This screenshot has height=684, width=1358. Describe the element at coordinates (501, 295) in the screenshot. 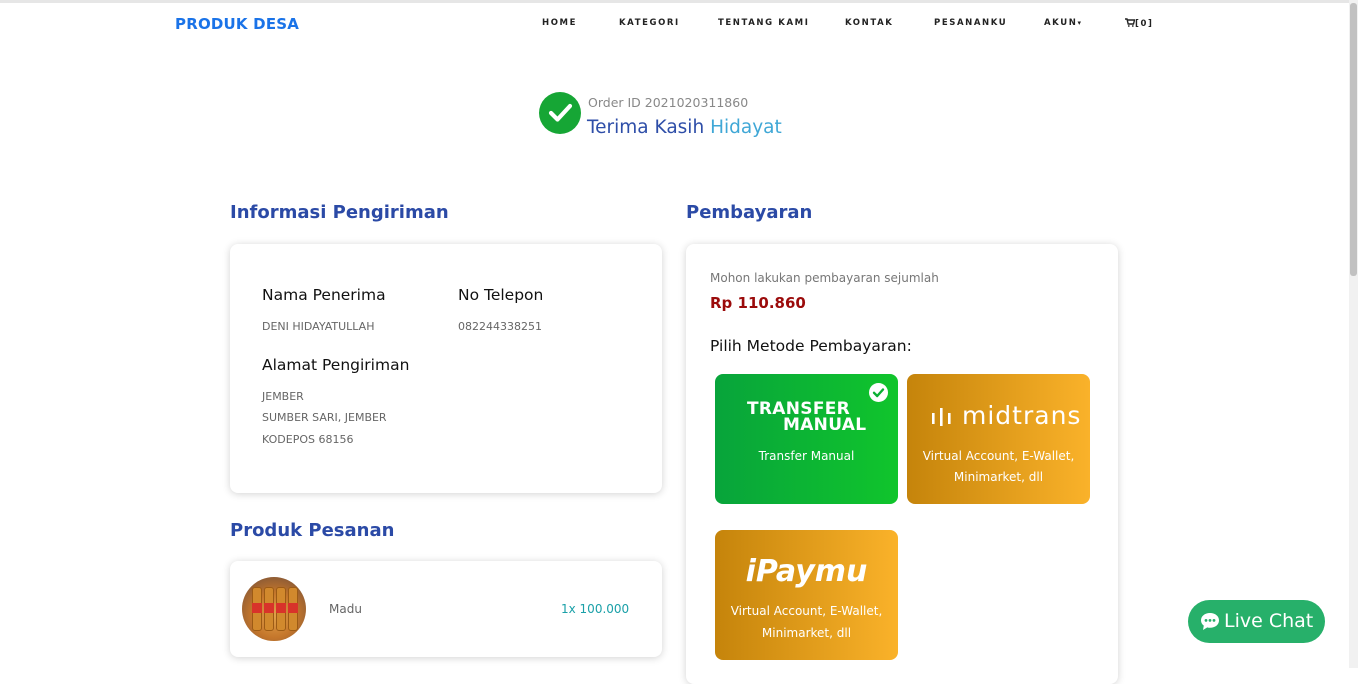

I see `phone-label: No Telepon` at that location.